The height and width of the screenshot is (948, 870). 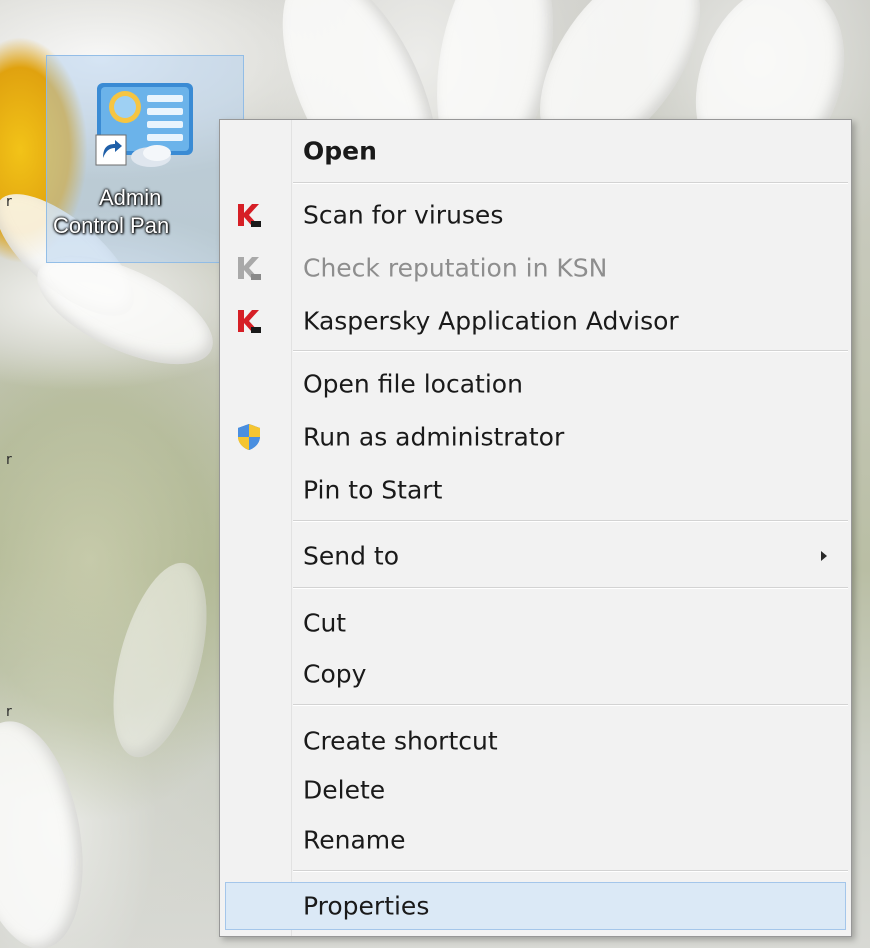 I want to click on menu-item-check-reputation-in-ksn: Check reputation in KSN, so click(x=535, y=268).